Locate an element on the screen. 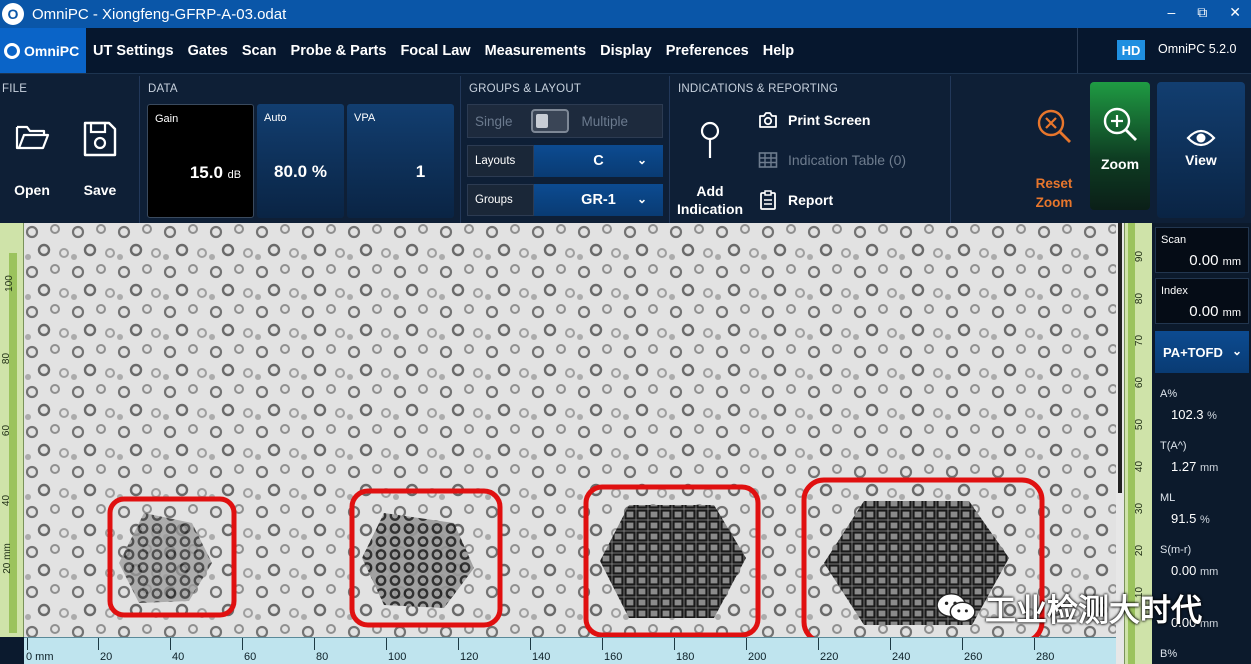 This screenshot has width=1251, height=664. close-icon: ✕ is located at coordinates (1235, 12).